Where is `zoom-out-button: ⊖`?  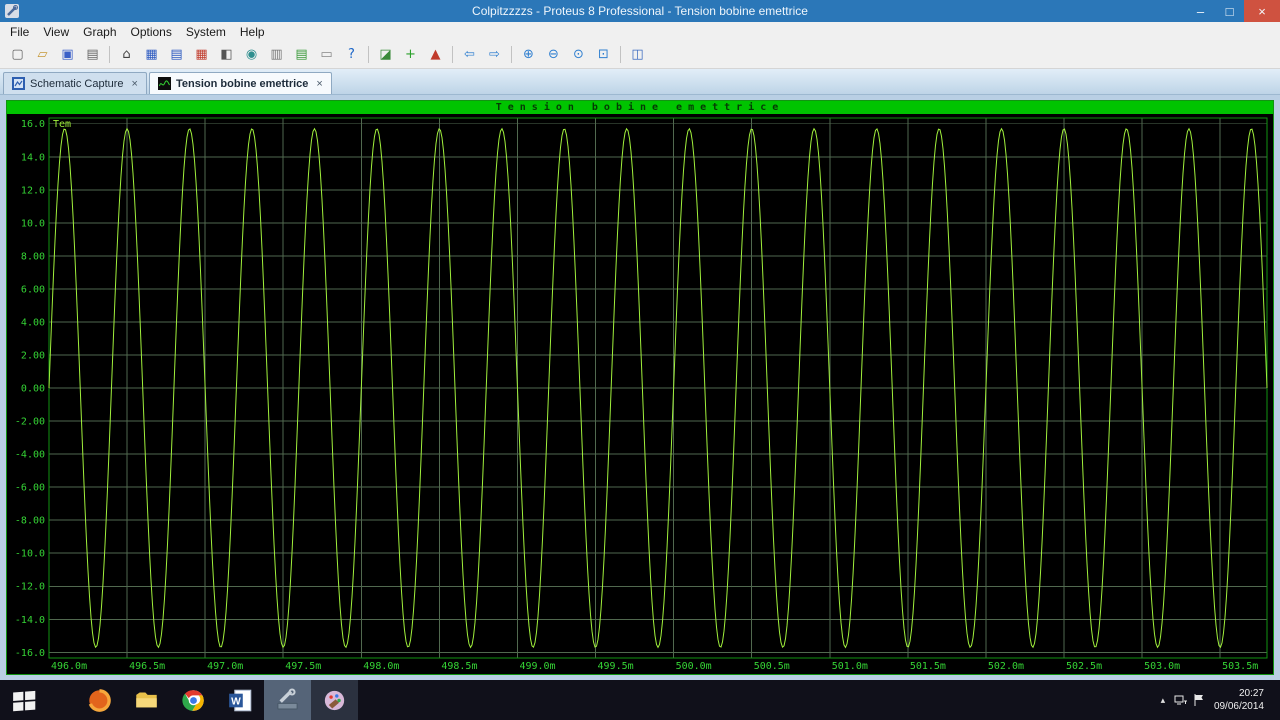 zoom-out-button: ⊖ is located at coordinates (553, 54).